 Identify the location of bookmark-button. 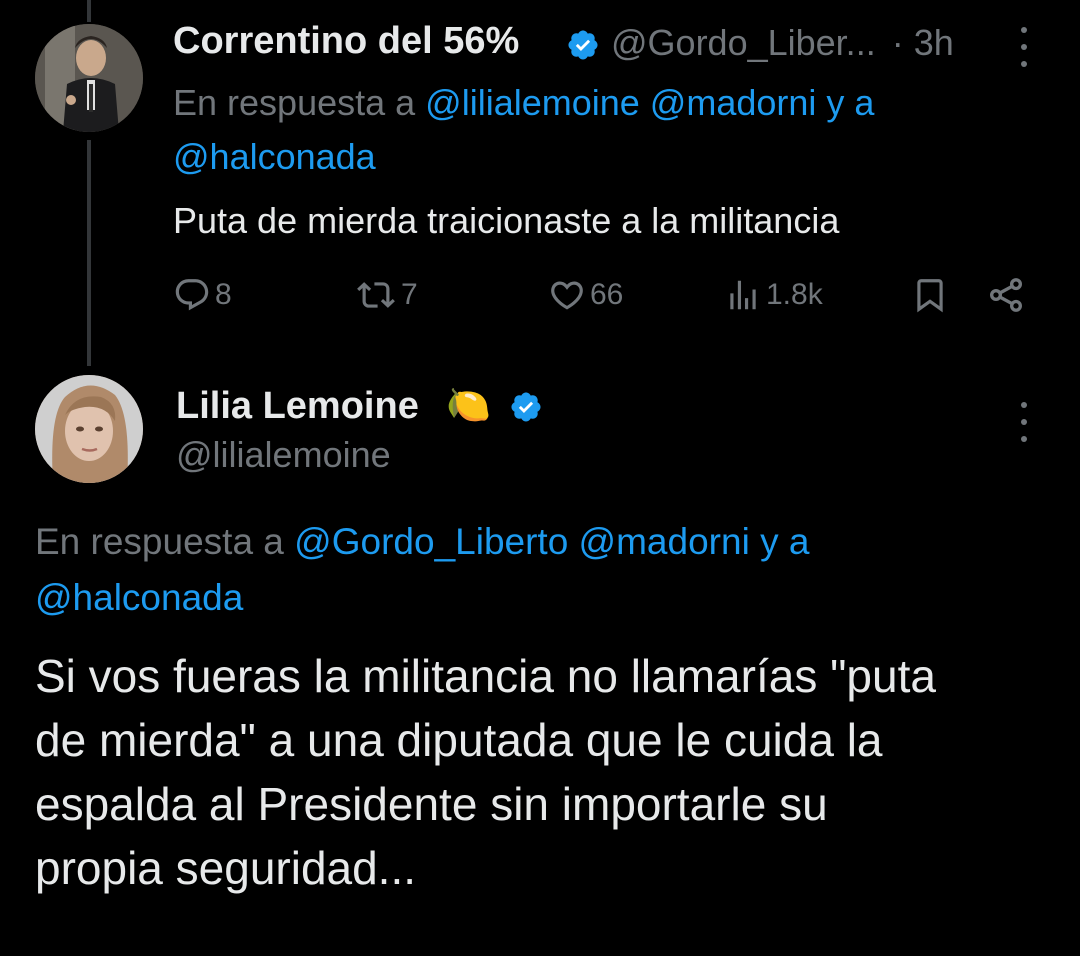
(930, 295).